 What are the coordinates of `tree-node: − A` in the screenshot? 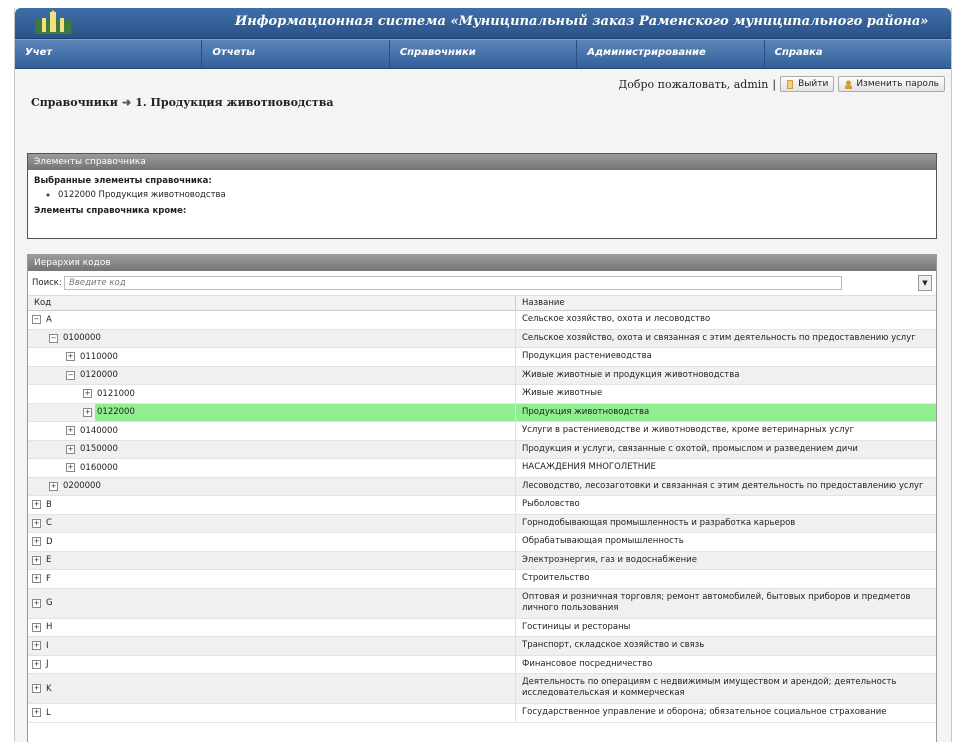 It's located at (42, 320).